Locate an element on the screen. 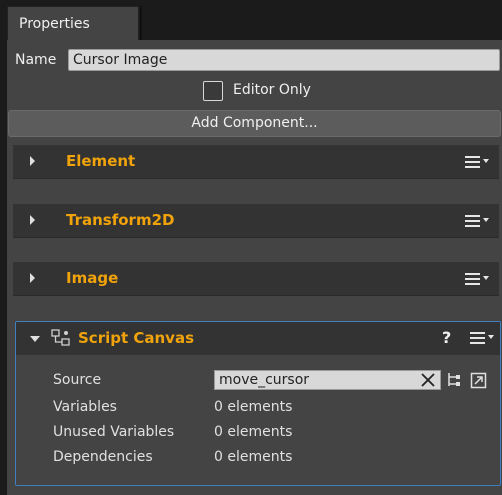 The image size is (502, 495). source-field: move_cursor is located at coordinates (327, 380).